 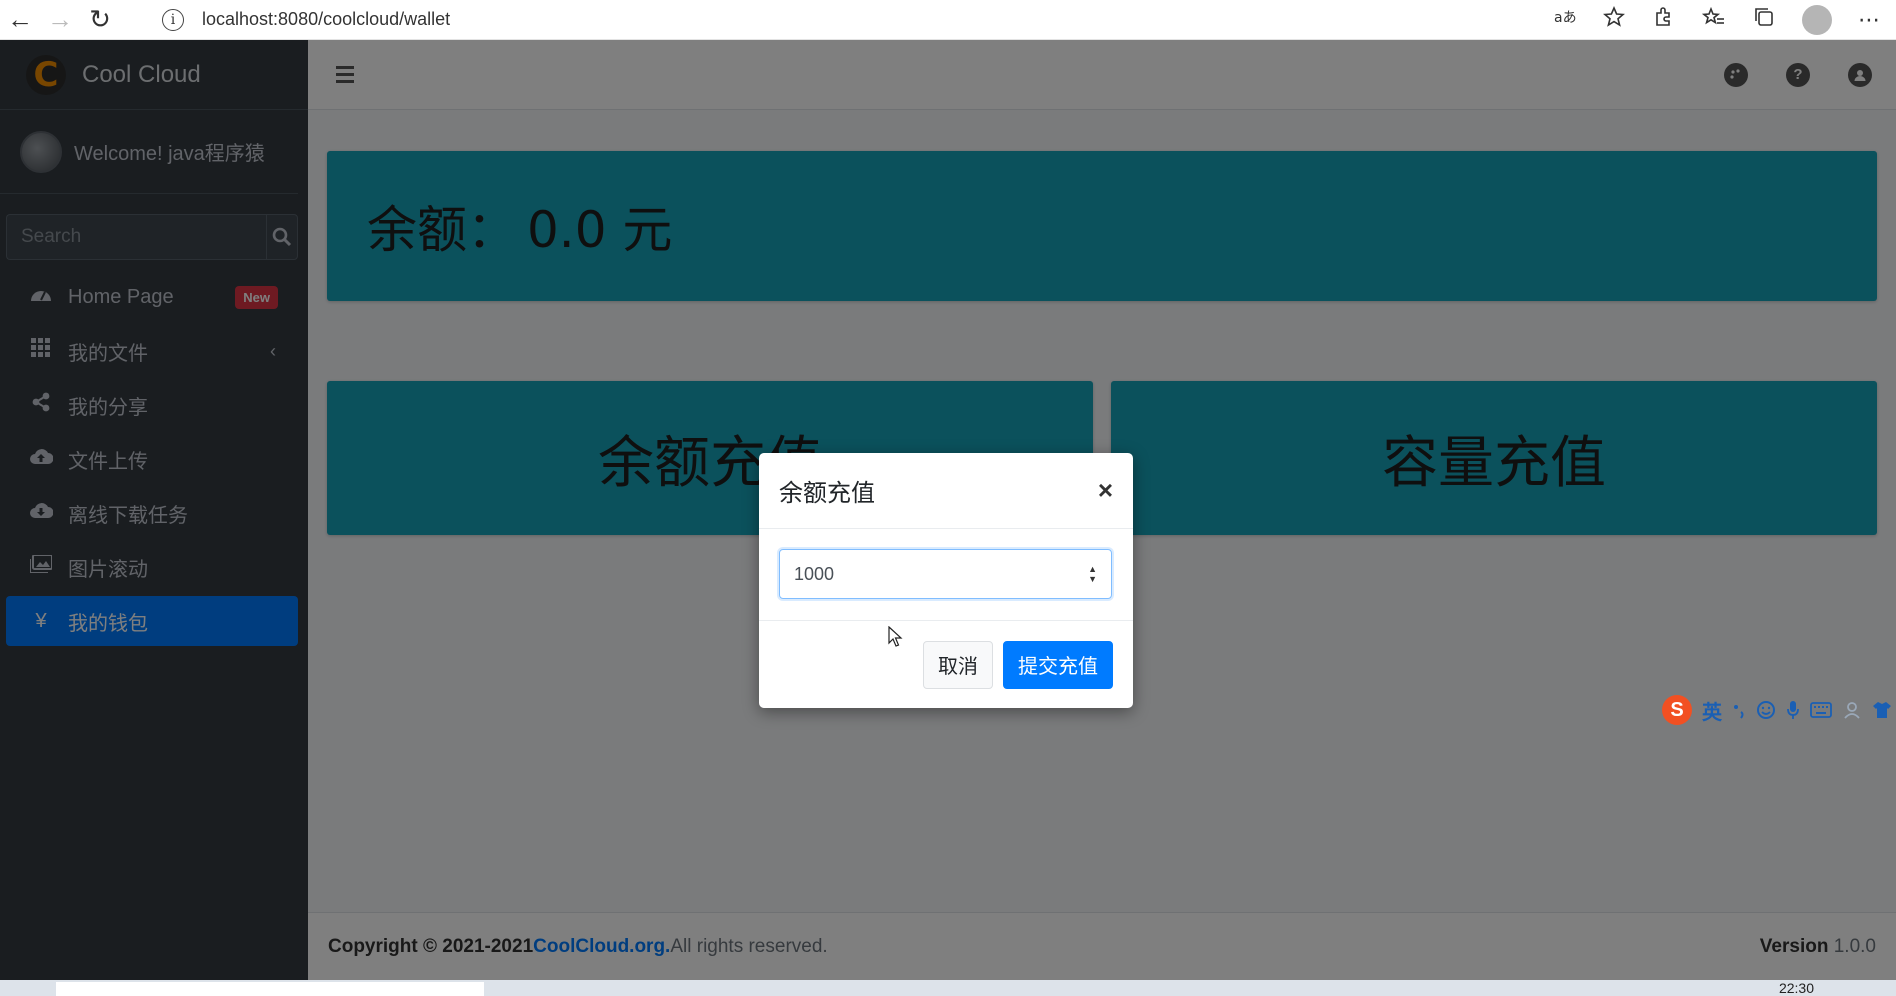 I want to click on ime-punctuation-icon, so click(x=1739, y=710).